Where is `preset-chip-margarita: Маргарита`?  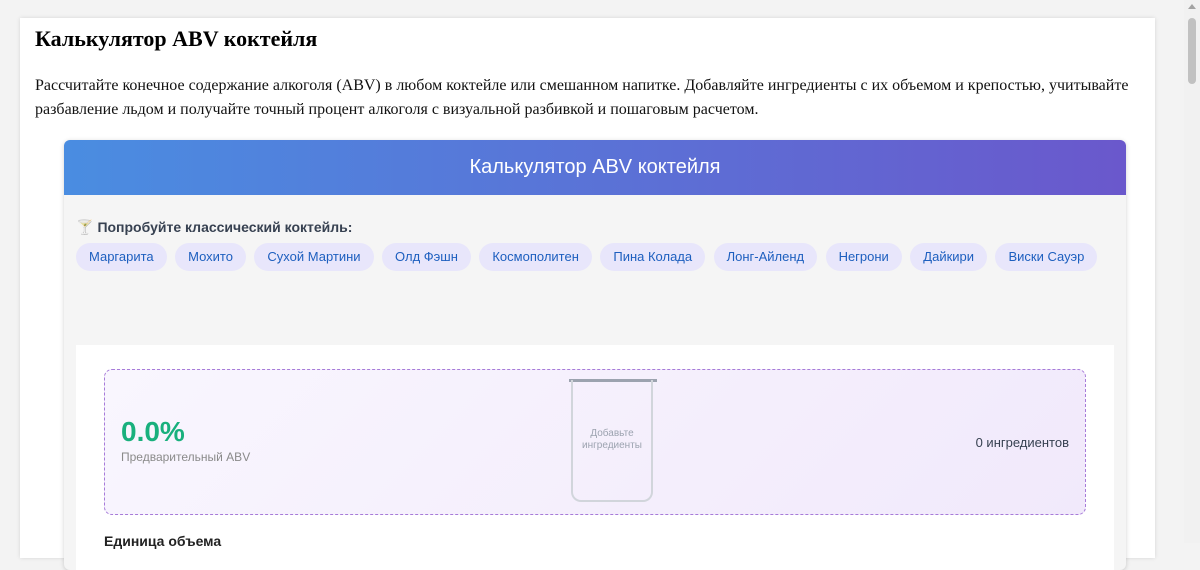
preset-chip-margarita: Маргарита is located at coordinates (121, 257).